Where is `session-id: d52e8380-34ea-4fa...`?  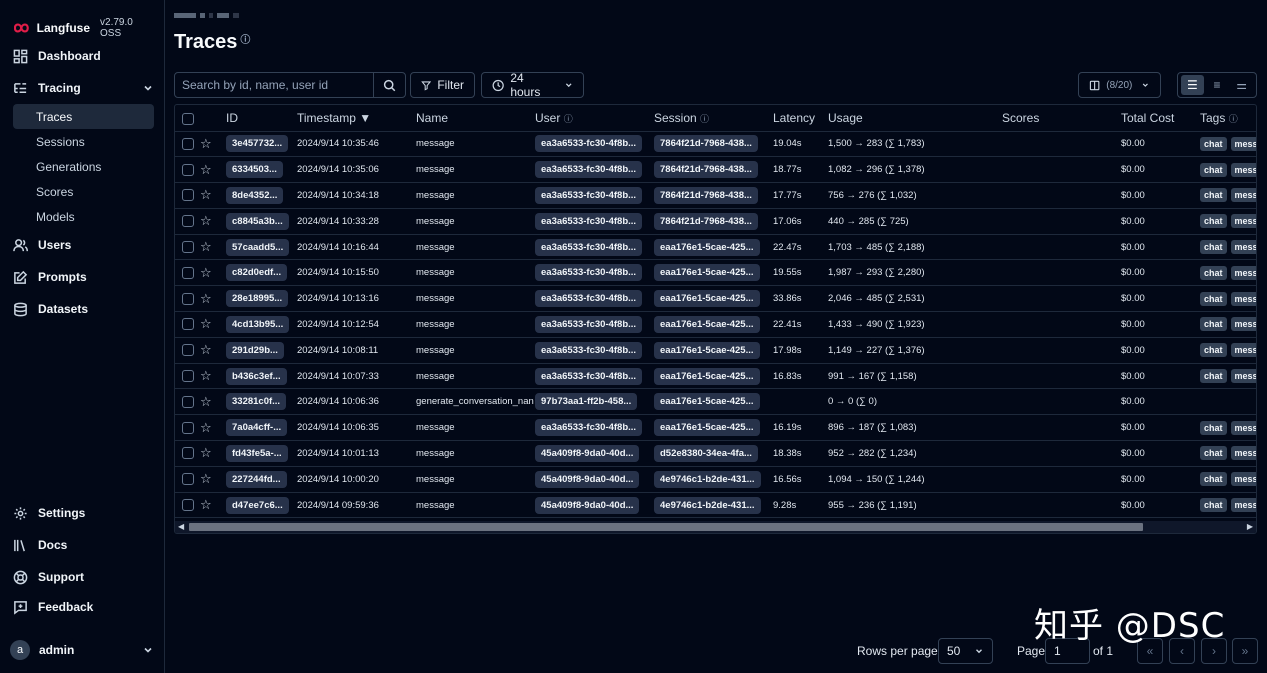 session-id: d52e8380-34ea-4fa... is located at coordinates (706, 453).